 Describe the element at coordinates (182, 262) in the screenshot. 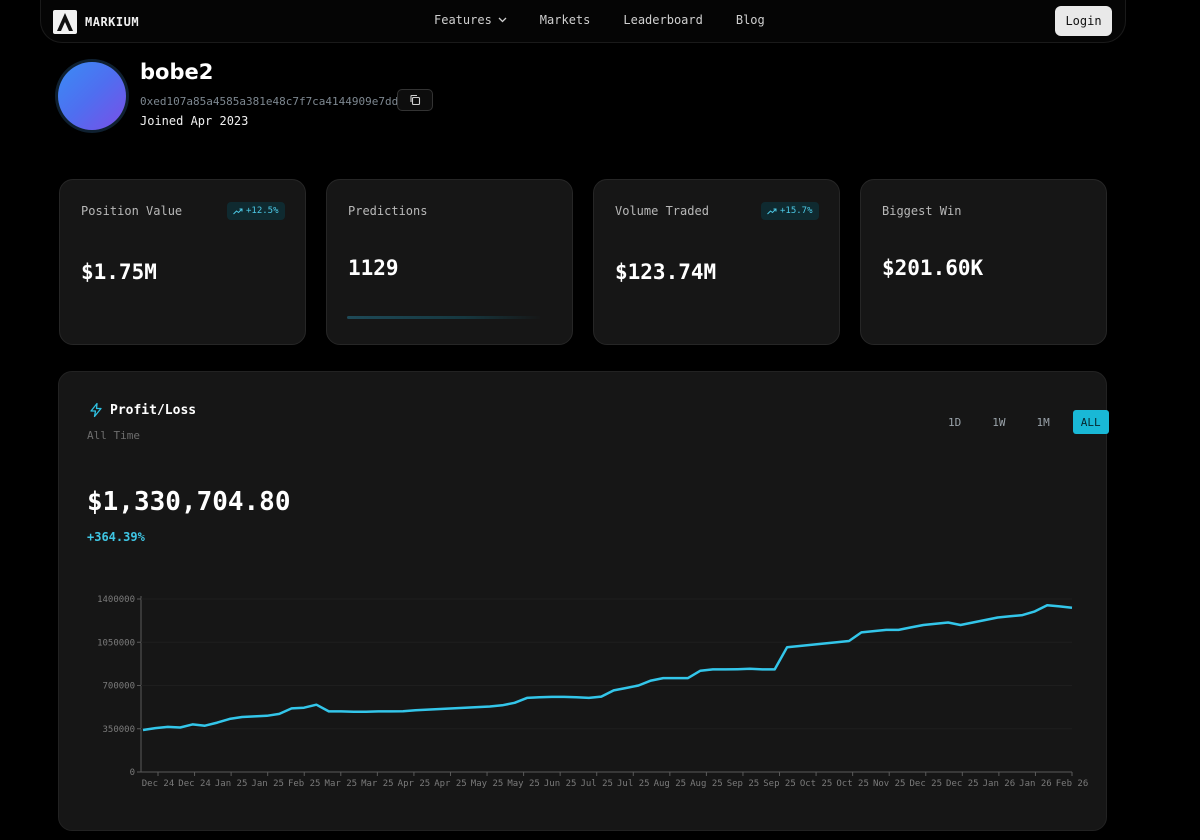

I see `stat-card-position-value: Position Value +12.5% $1.75M` at that location.